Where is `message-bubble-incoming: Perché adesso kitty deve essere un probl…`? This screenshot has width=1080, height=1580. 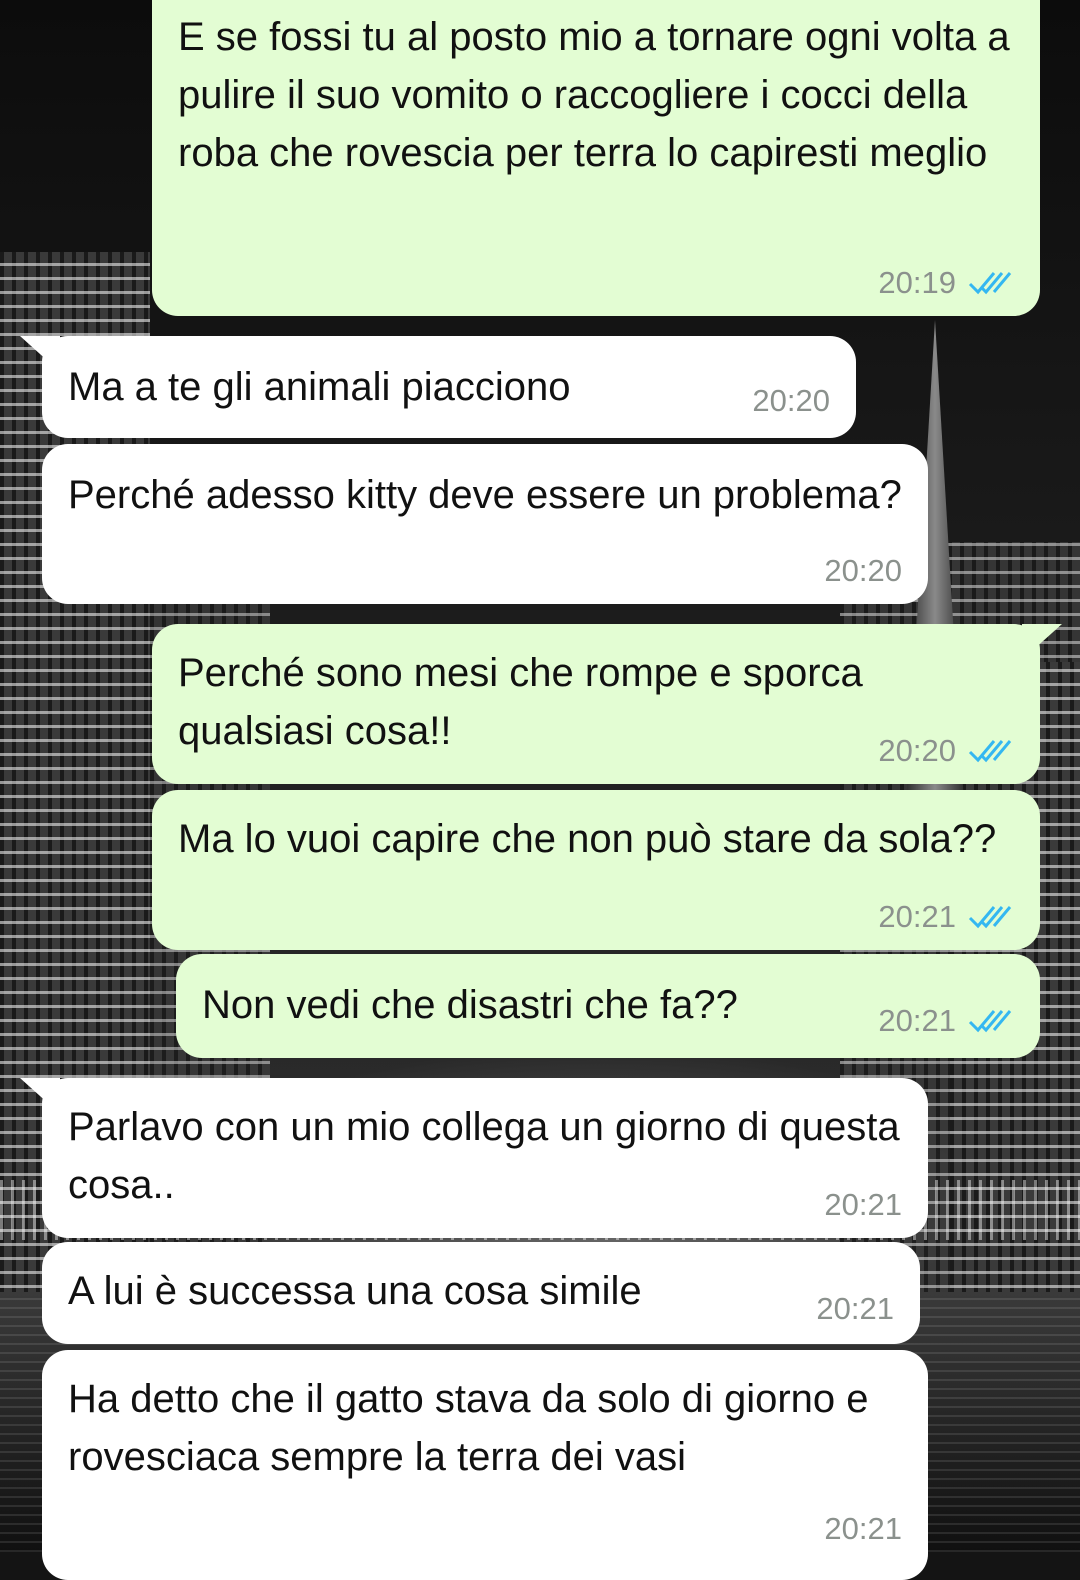
message-bubble-incoming: Perché adesso kitty deve essere un probl… is located at coordinates (485, 524).